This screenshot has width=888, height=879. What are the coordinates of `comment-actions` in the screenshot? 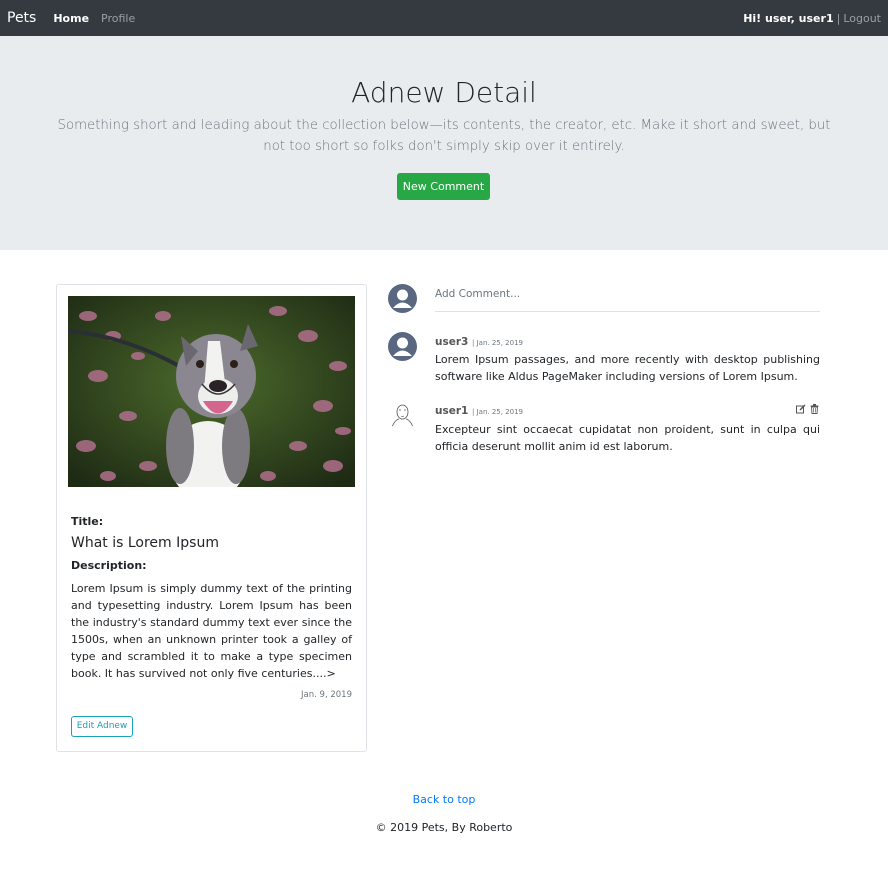 It's located at (807, 409).